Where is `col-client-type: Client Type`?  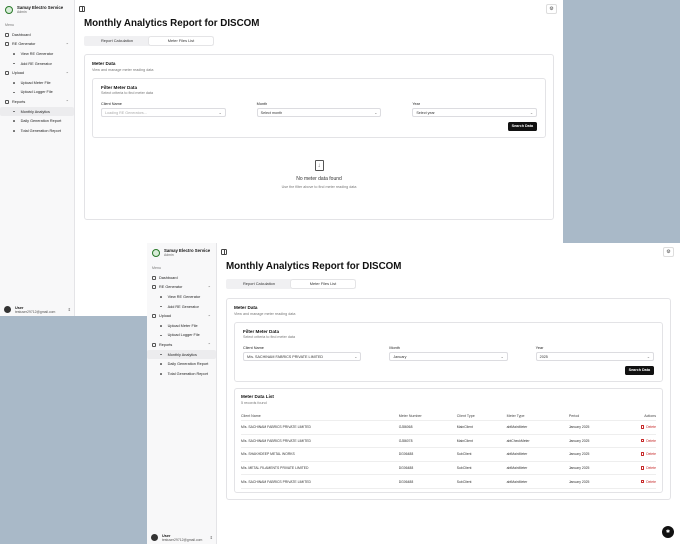 col-client-type: Client Type is located at coordinates (481, 416).